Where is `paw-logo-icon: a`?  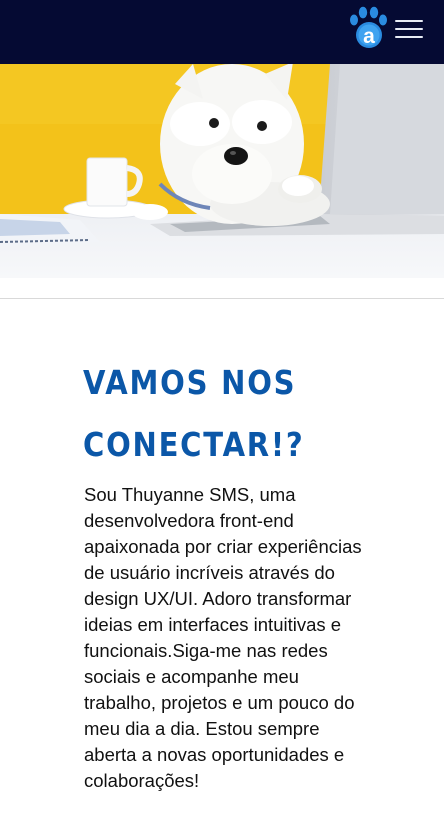
paw-logo-icon: a is located at coordinates (368, 28).